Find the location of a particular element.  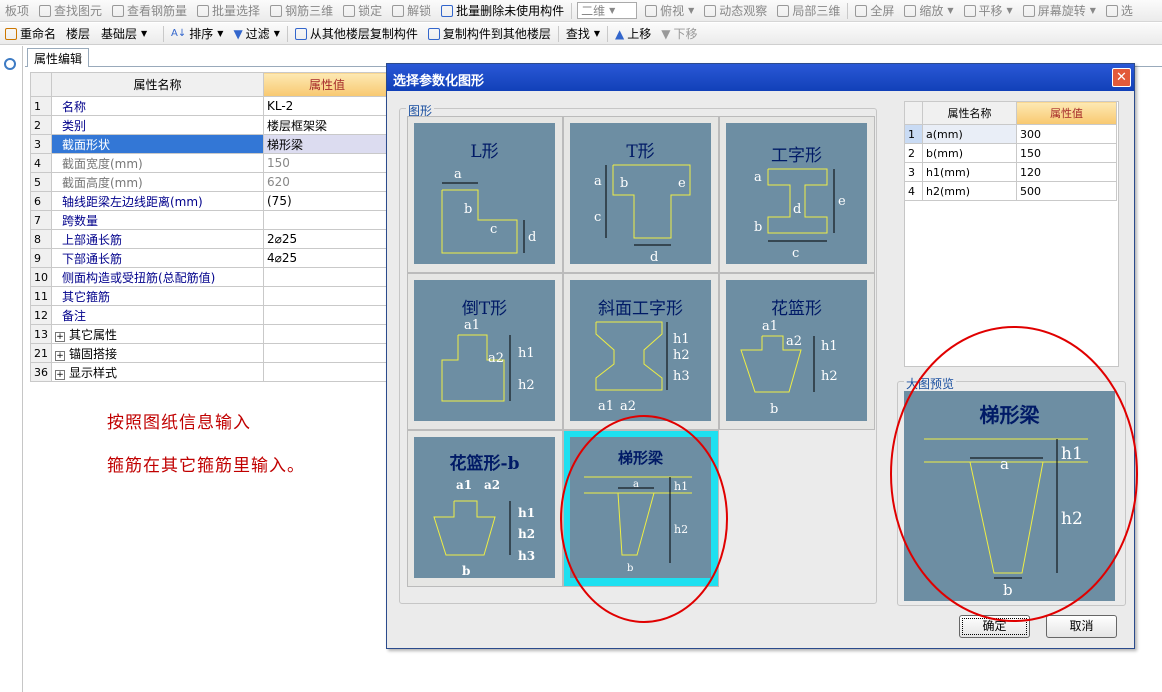

property-name: + 其它属性 is located at coordinates (157, 334).